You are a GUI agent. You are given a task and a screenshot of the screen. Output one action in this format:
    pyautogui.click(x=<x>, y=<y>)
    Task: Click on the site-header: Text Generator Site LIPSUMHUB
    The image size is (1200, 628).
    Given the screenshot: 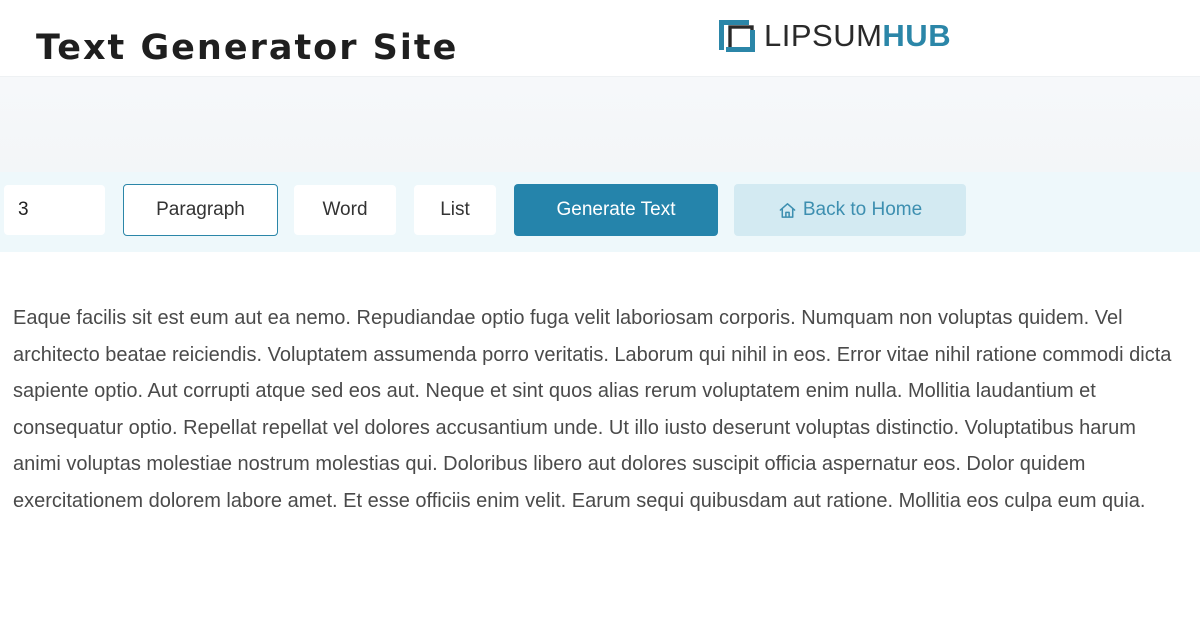 What is the action you would take?
    pyautogui.click(x=600, y=38)
    